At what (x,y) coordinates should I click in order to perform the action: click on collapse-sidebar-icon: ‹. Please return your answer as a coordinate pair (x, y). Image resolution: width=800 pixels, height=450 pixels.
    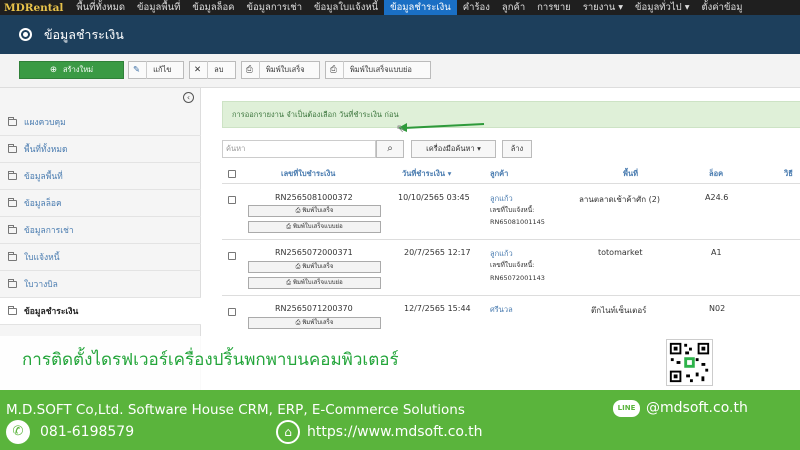
    Looking at the image, I should click on (188, 97).